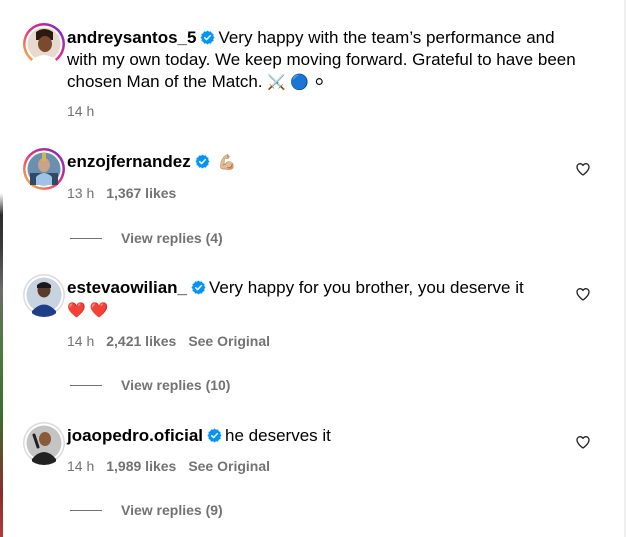 This screenshot has height=537, width=626. What do you see at coordinates (80, 193) in the screenshot?
I see `comment-time: 13 h` at bounding box center [80, 193].